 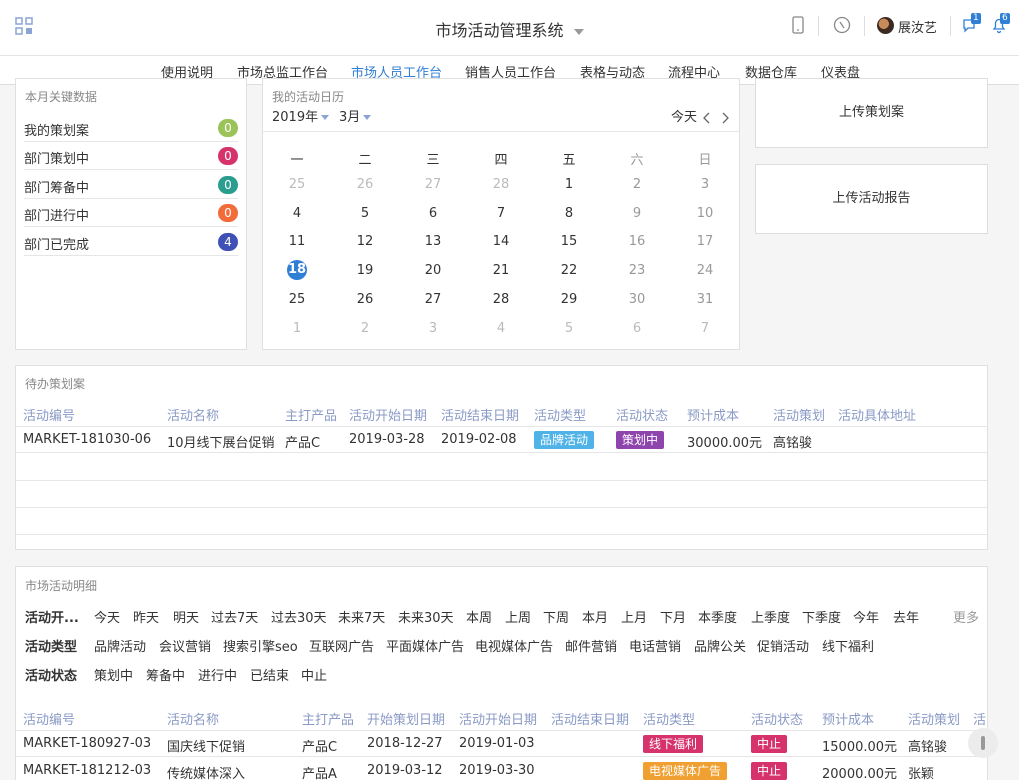 I want to click on filter-option: 搜索引擎seo, so click(x=260, y=645).